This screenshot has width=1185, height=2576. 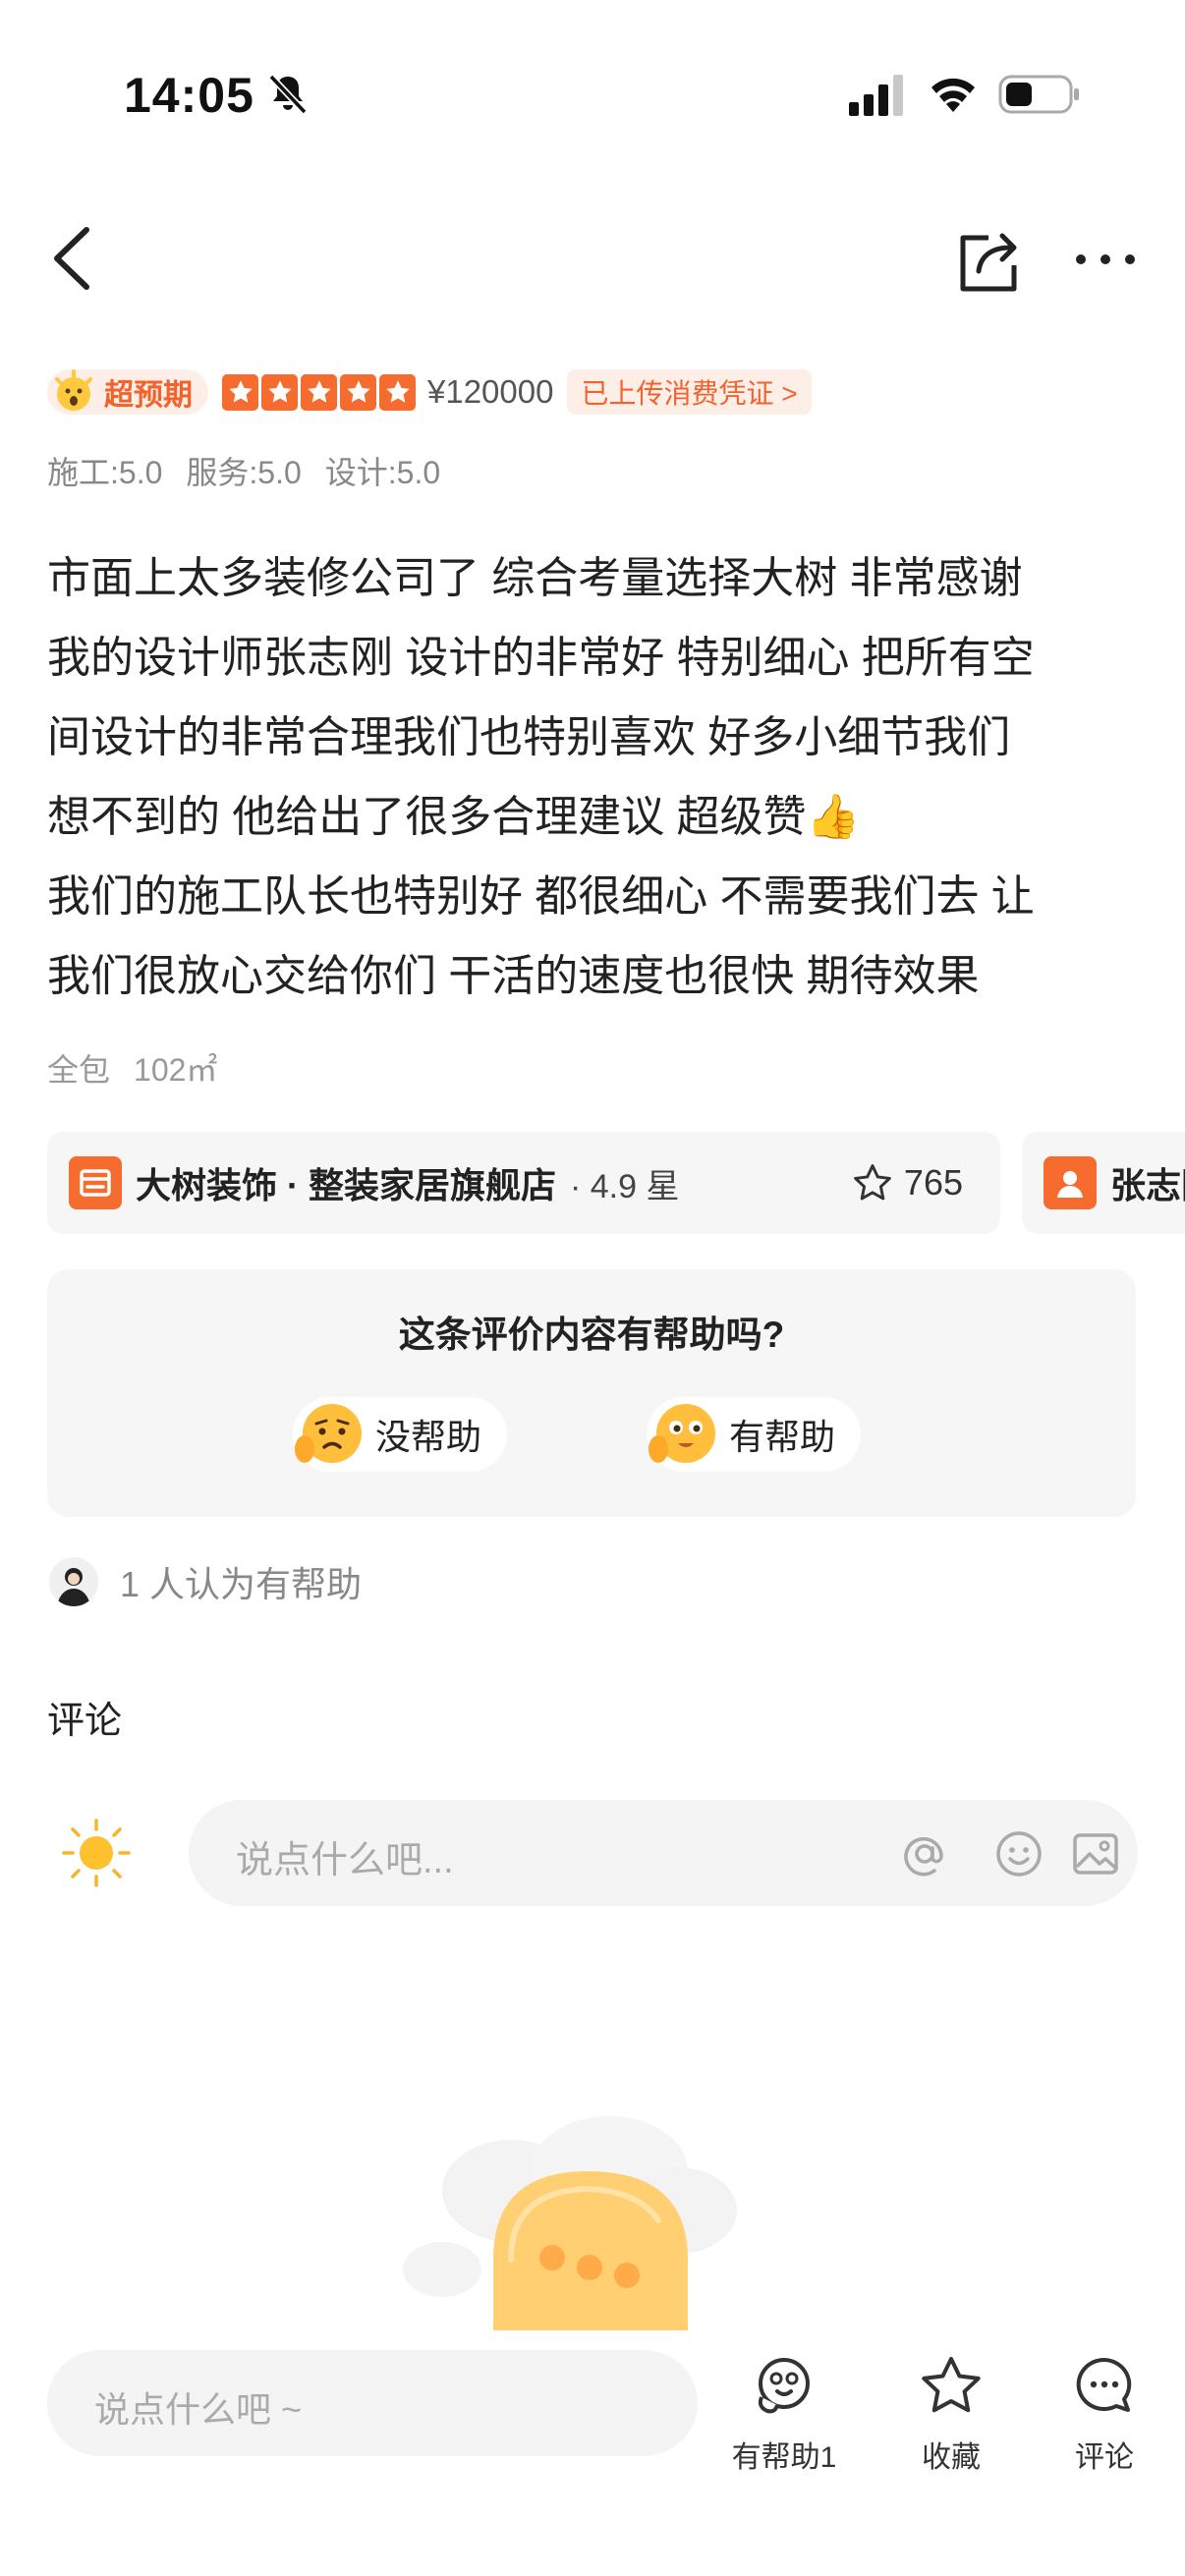 I want to click on store-name: 大树装饰 · 整装家居旗舰店, so click(x=346, y=1185).